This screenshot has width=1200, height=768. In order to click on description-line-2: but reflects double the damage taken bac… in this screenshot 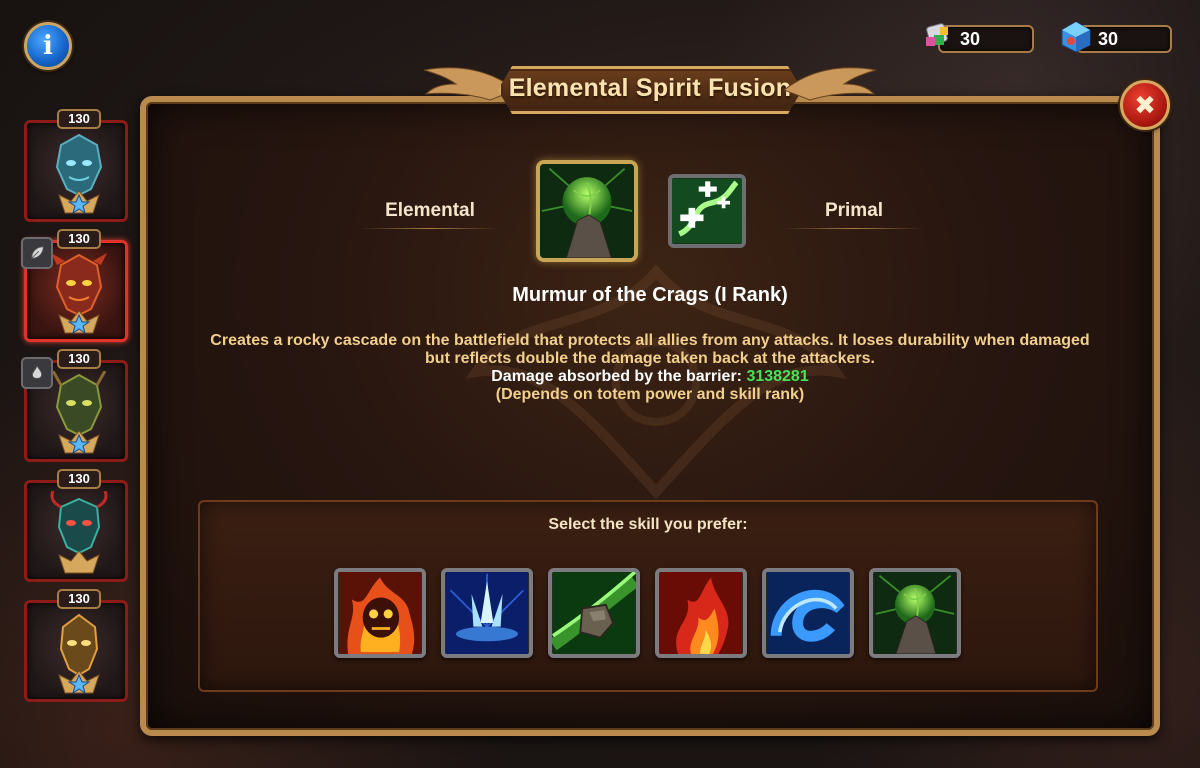, I will do `click(650, 358)`.